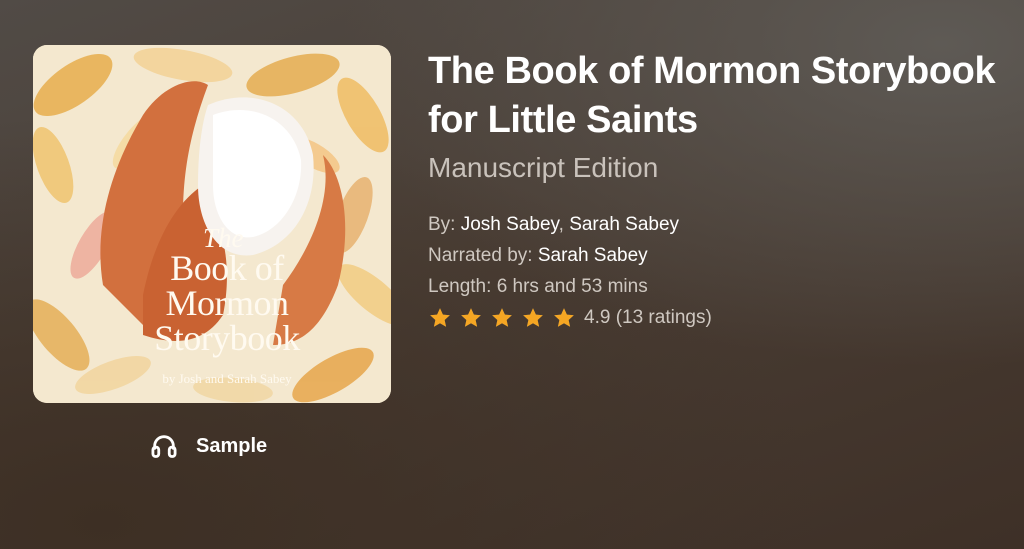 Image resolution: width=1024 pixels, height=549 pixels. What do you see at coordinates (480, 255) in the screenshot?
I see `narrated-label: Narrated by:` at bounding box center [480, 255].